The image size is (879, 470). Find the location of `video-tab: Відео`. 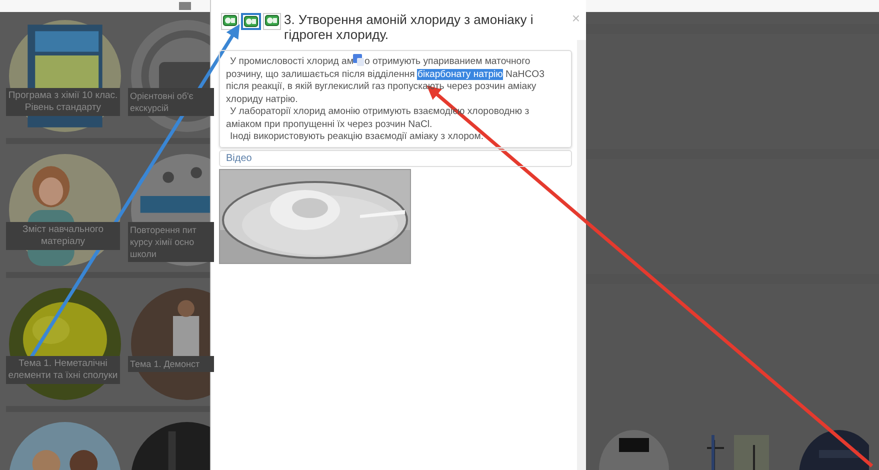

video-tab: Відео is located at coordinates (395, 158).